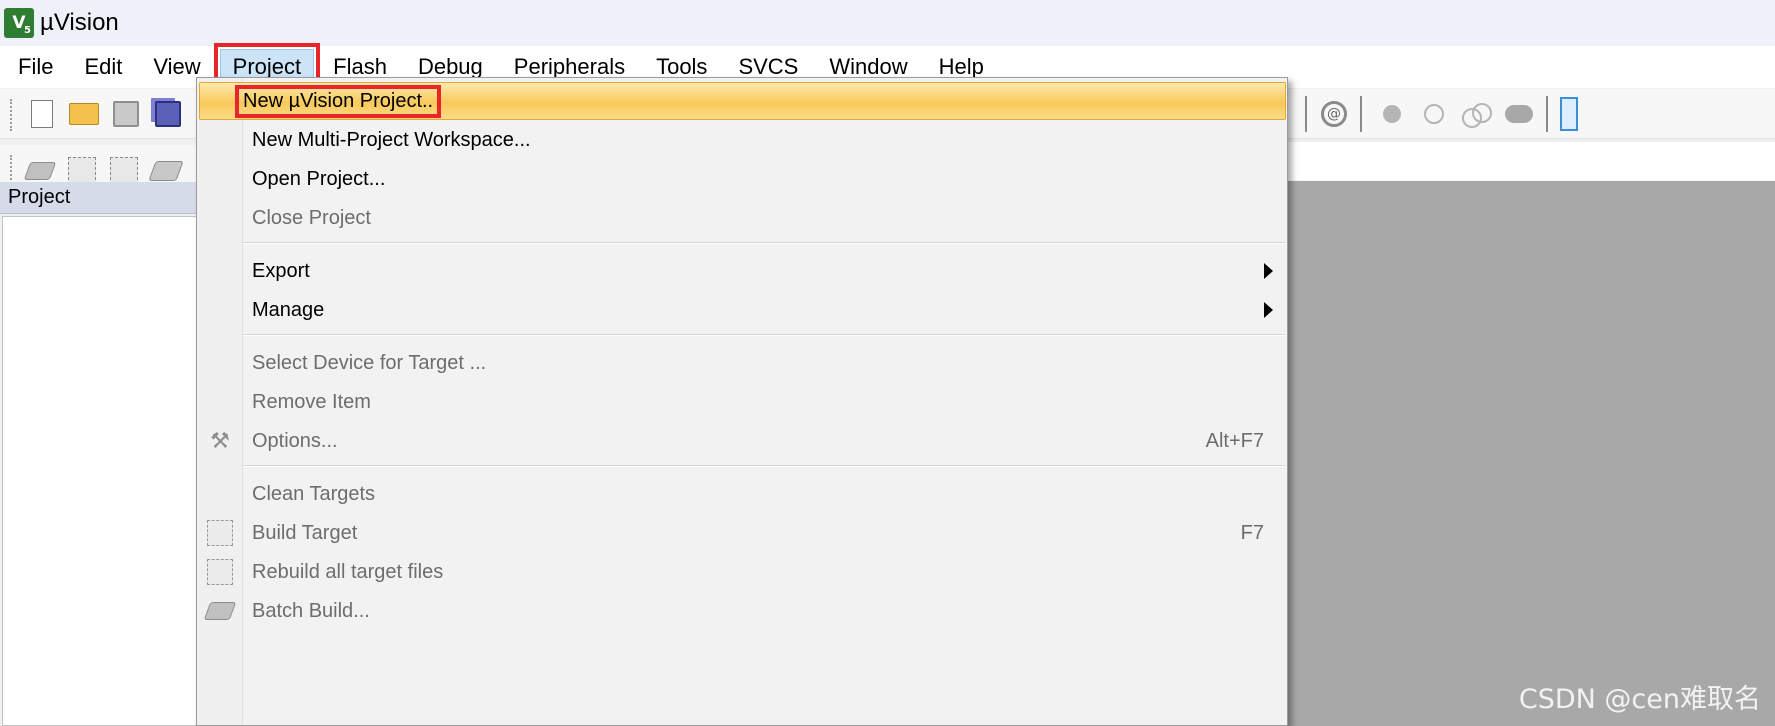 Image resolution: width=1775 pixels, height=726 pixels. I want to click on menu-item-shortcut: Alt+F7, so click(1234, 440).